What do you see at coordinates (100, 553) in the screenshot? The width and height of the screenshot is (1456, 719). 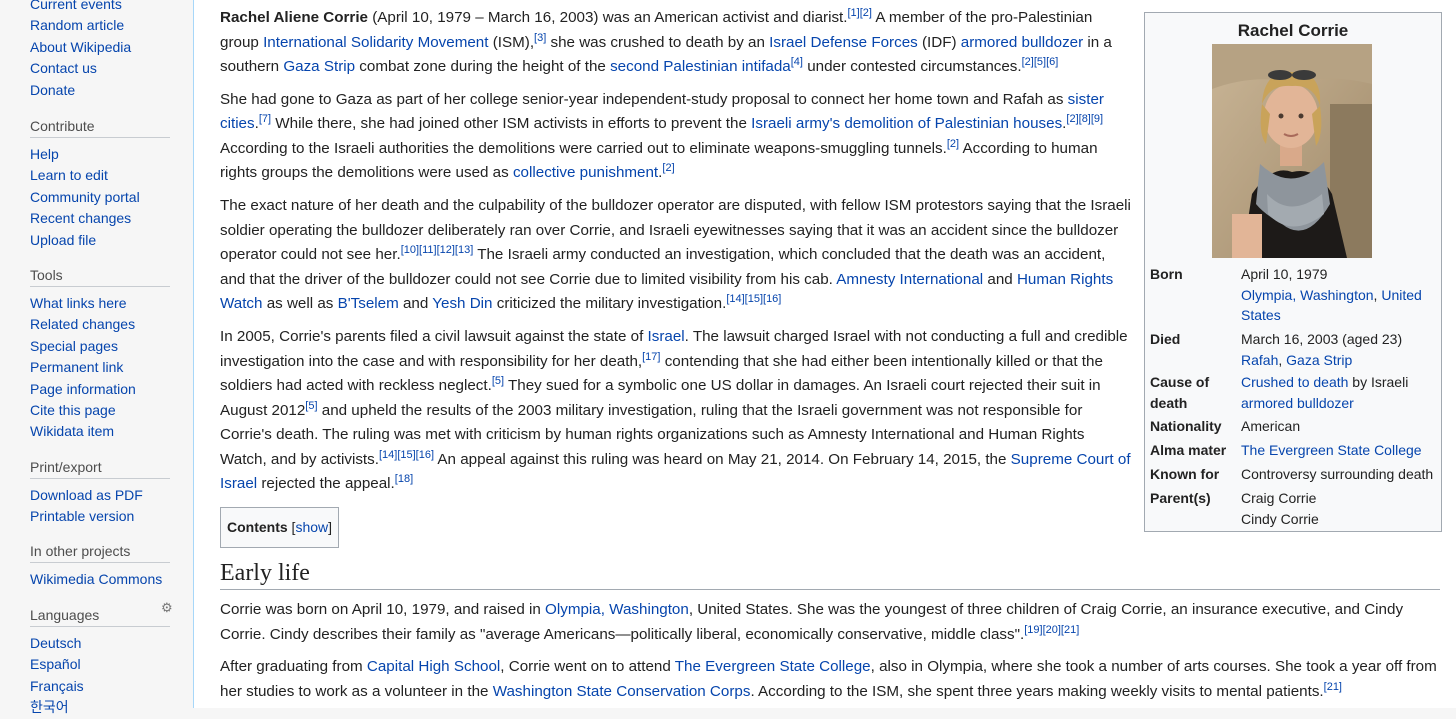 I see `portal-heading: In other projects` at bounding box center [100, 553].